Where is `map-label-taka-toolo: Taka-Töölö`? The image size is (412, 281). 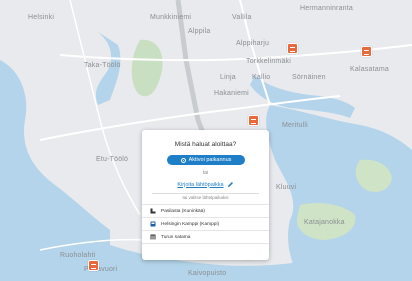 map-label-taka-toolo: Taka-Töölö is located at coordinates (102, 65).